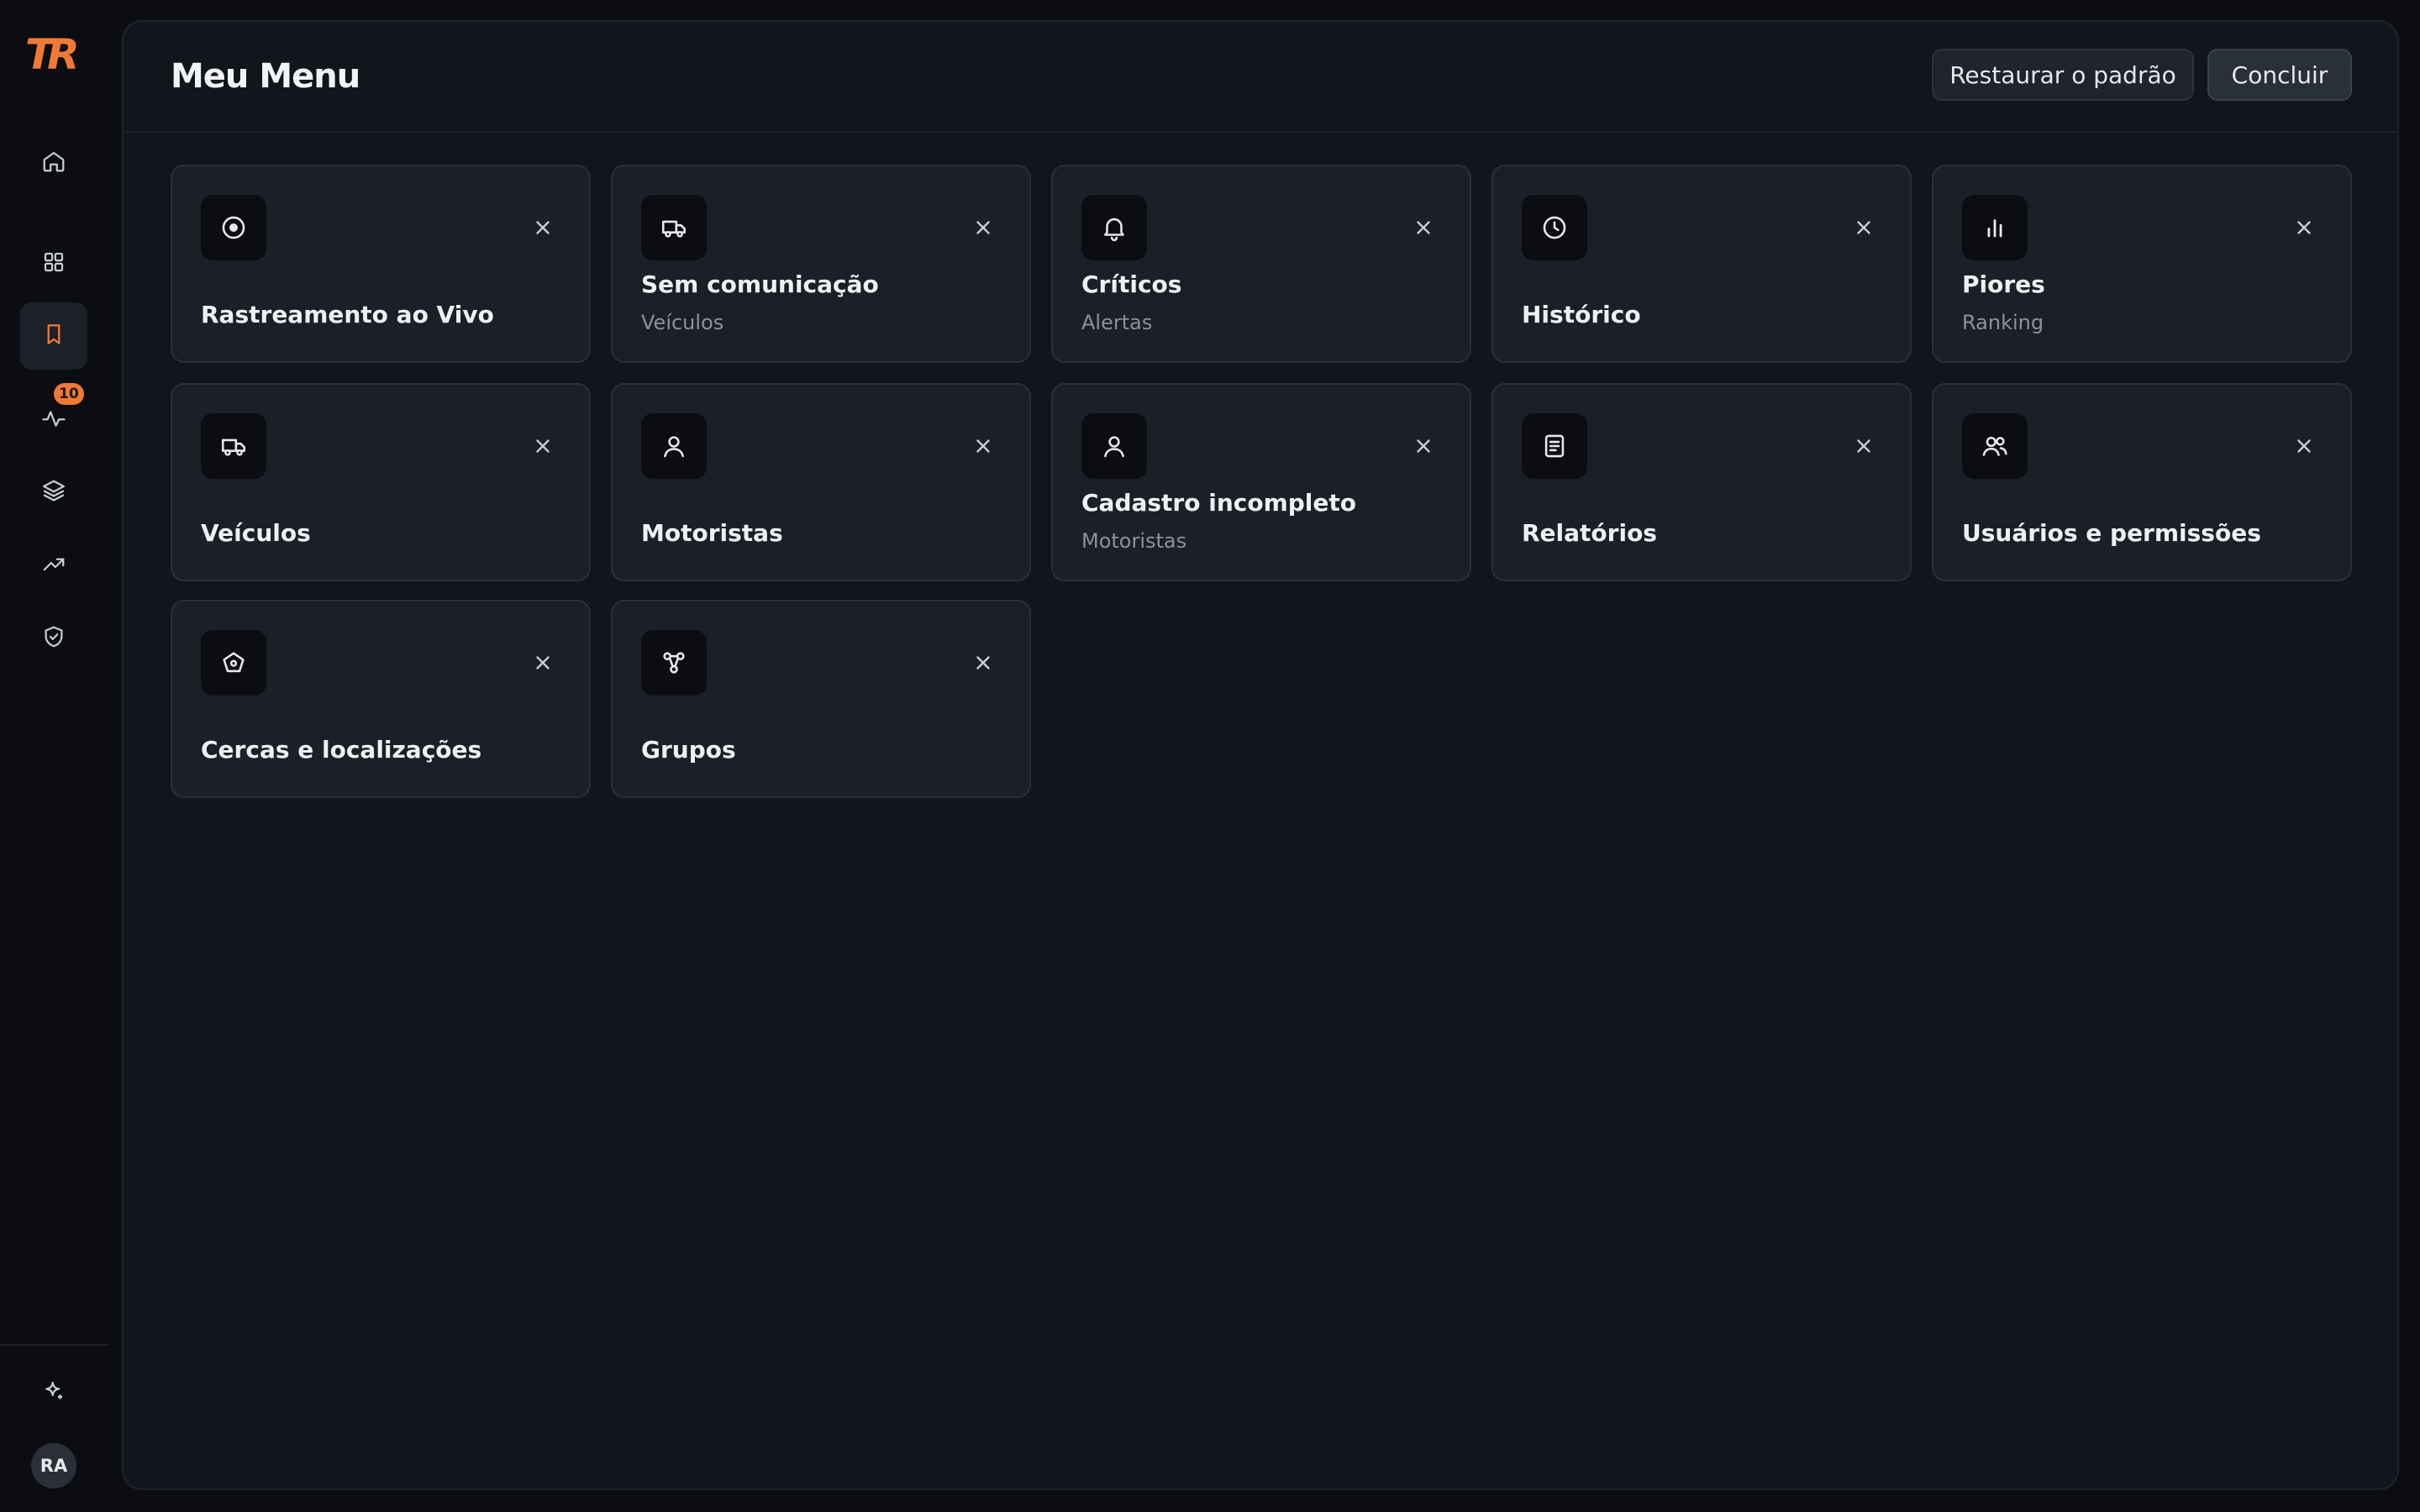  I want to click on geofence-icon, so click(233, 663).